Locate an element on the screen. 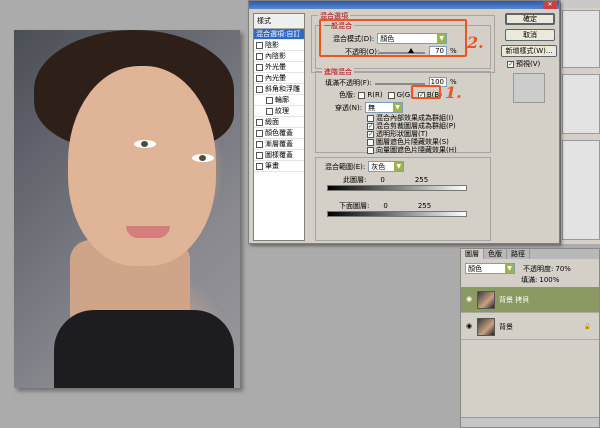 This screenshot has height=428, width=600. style-item: 混合選項:自訂 is located at coordinates (279, 34).